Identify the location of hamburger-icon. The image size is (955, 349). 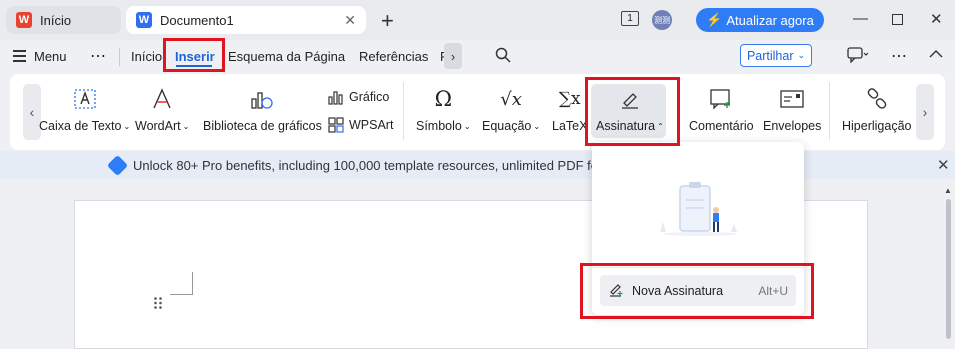
(19, 56).